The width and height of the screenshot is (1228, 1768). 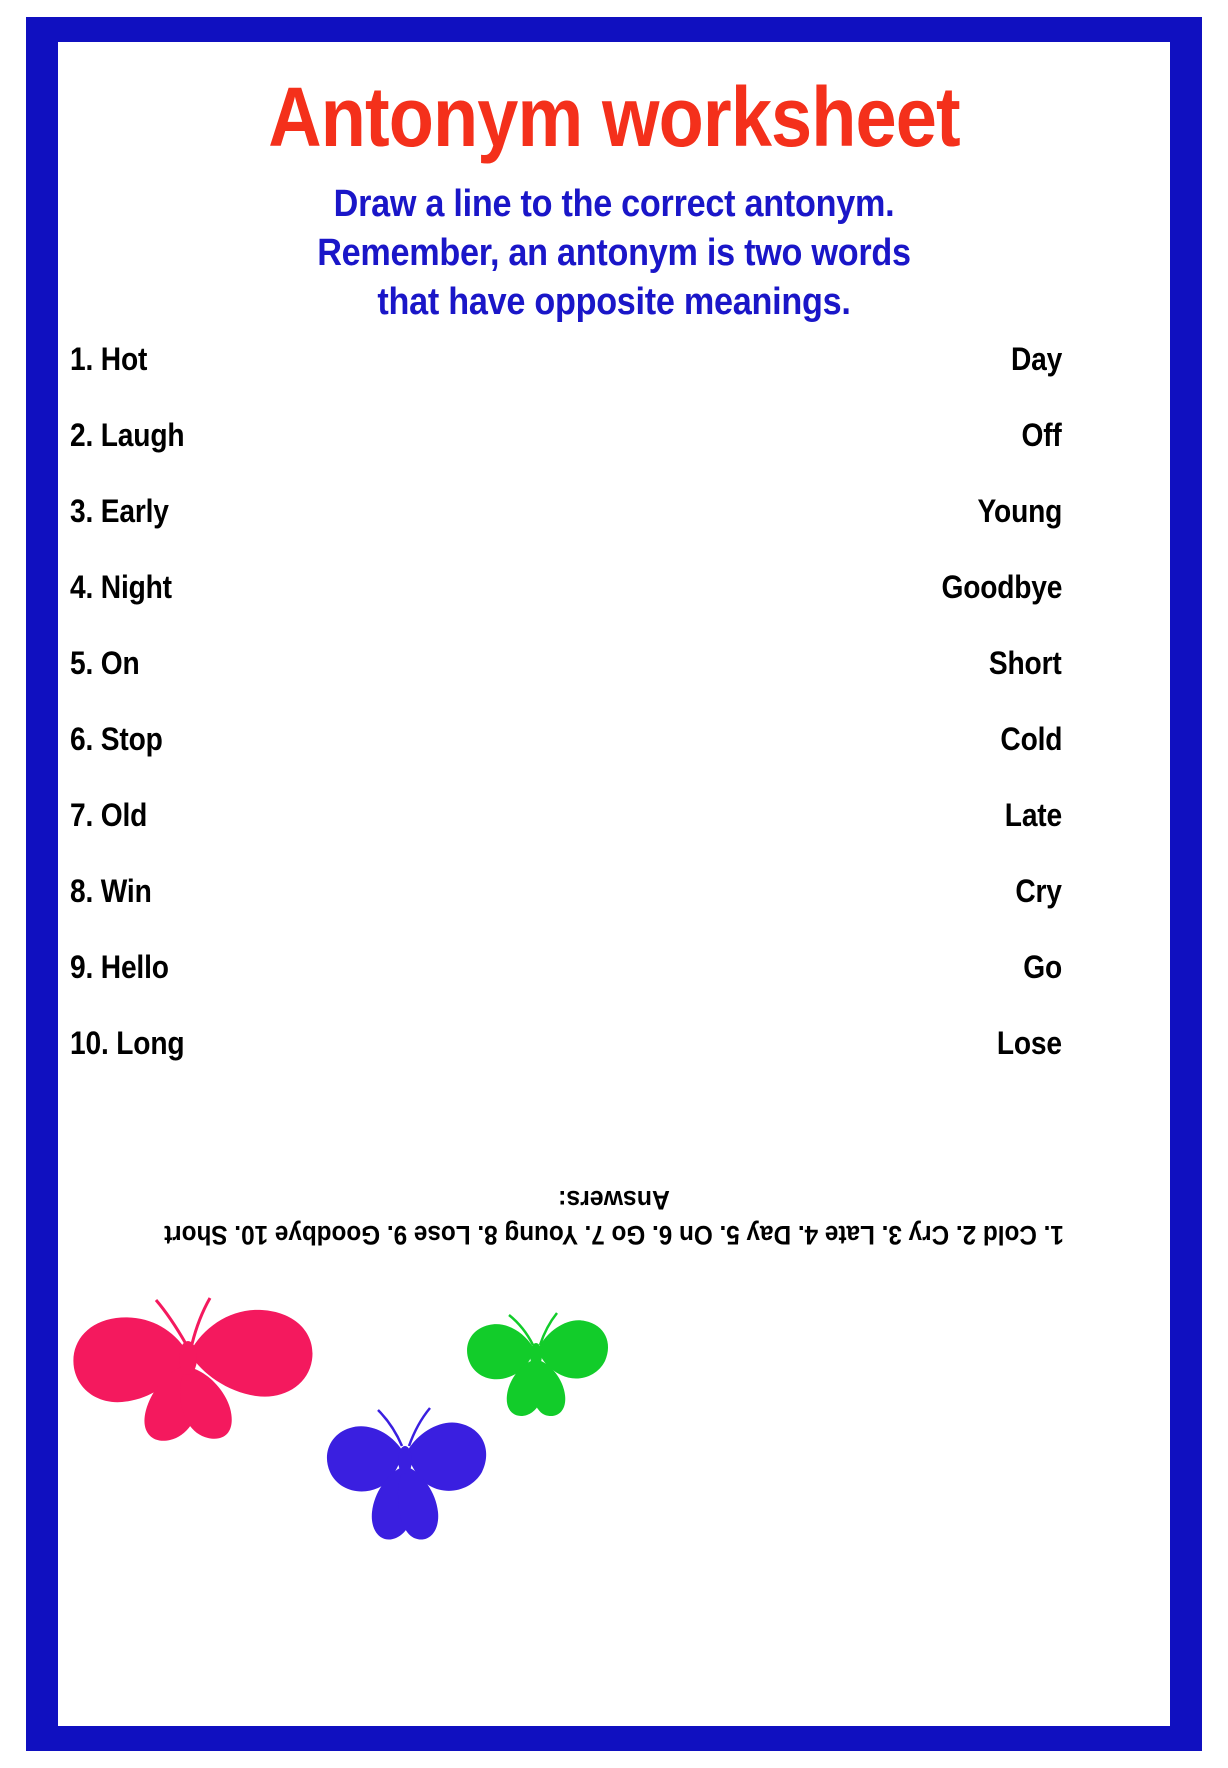 What do you see at coordinates (198, 1369) in the screenshot?
I see `butterfly-pink-icon` at bounding box center [198, 1369].